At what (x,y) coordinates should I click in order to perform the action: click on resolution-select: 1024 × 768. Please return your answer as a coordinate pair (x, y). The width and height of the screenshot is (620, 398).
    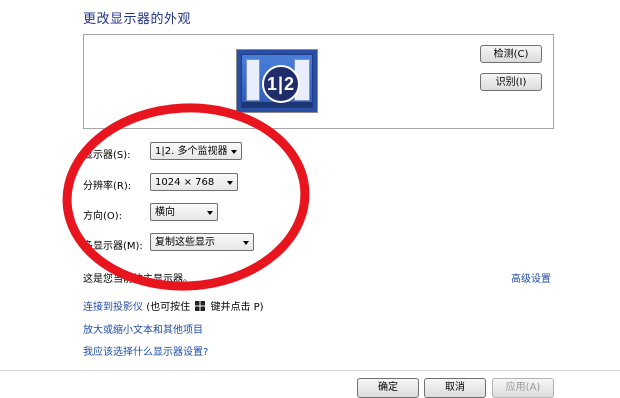
    Looking at the image, I should click on (194, 182).